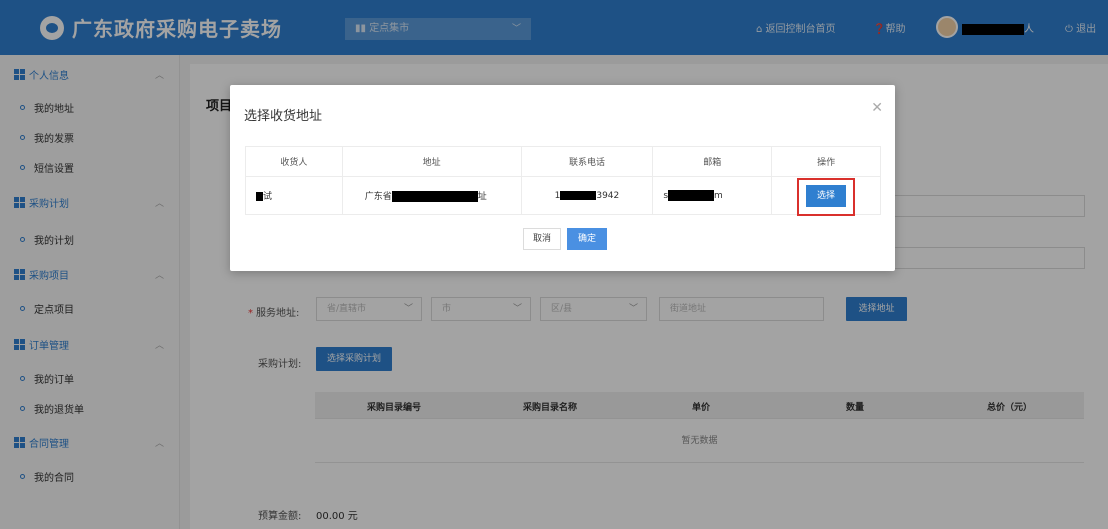 The width and height of the screenshot is (1108, 529). What do you see at coordinates (712, 161) in the screenshot?
I see `col-email: 邮箱` at bounding box center [712, 161].